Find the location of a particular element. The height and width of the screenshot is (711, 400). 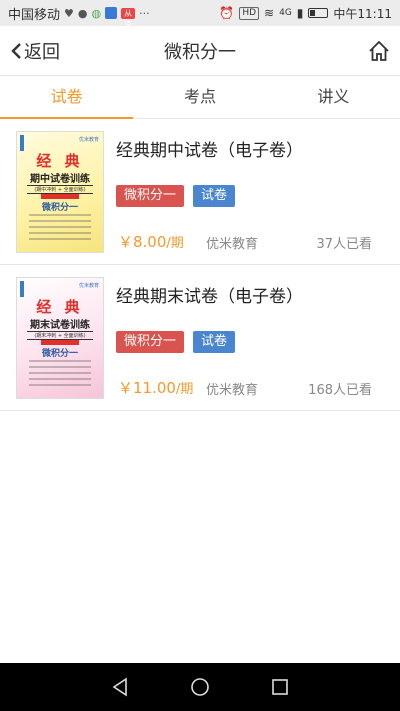

home-circle-icon is located at coordinates (200, 687).